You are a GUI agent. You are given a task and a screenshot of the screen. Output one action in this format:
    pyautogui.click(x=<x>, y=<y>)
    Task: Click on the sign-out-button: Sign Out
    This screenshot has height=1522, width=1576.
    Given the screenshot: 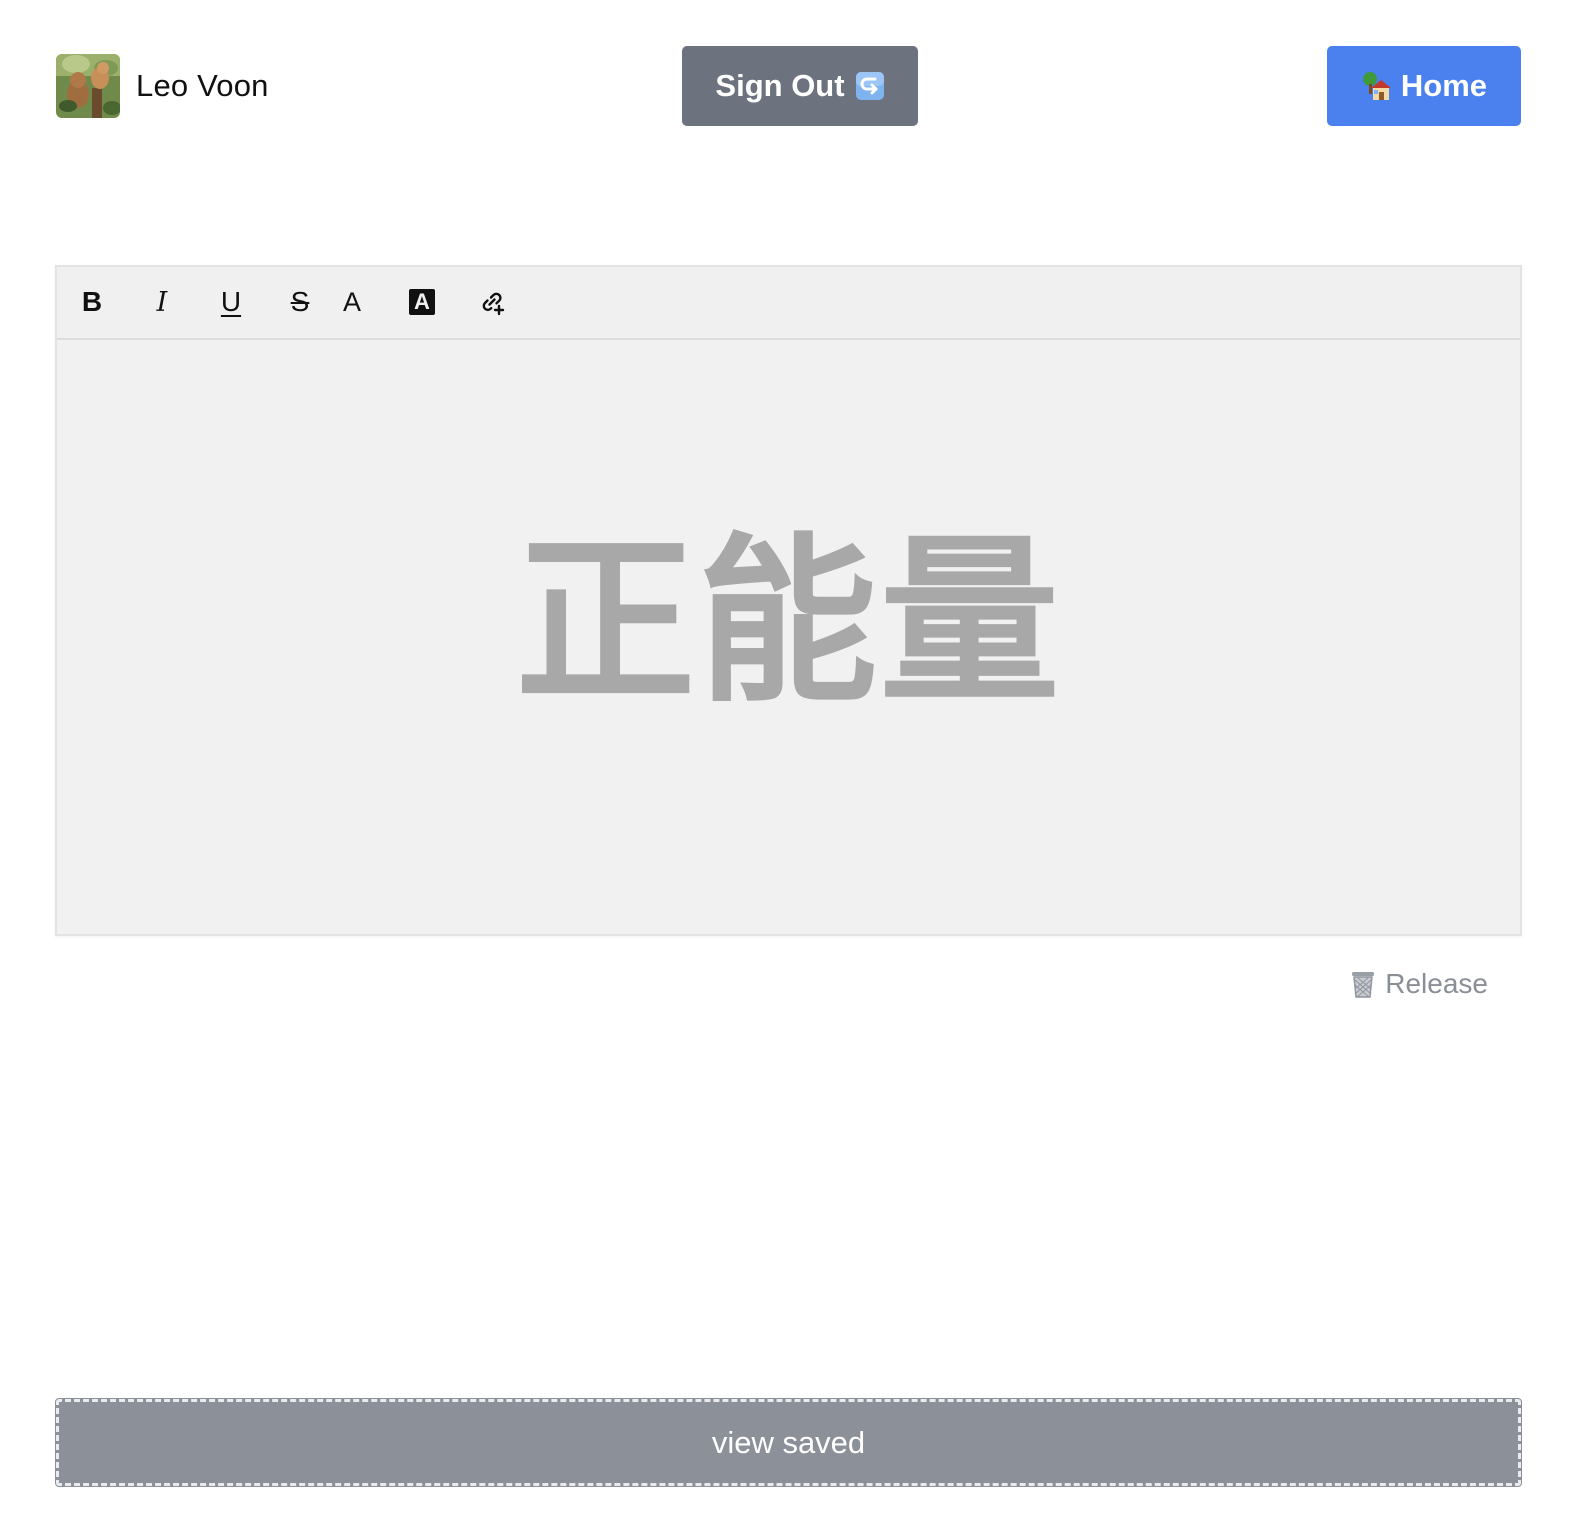 What is the action you would take?
    pyautogui.click(x=800, y=86)
    